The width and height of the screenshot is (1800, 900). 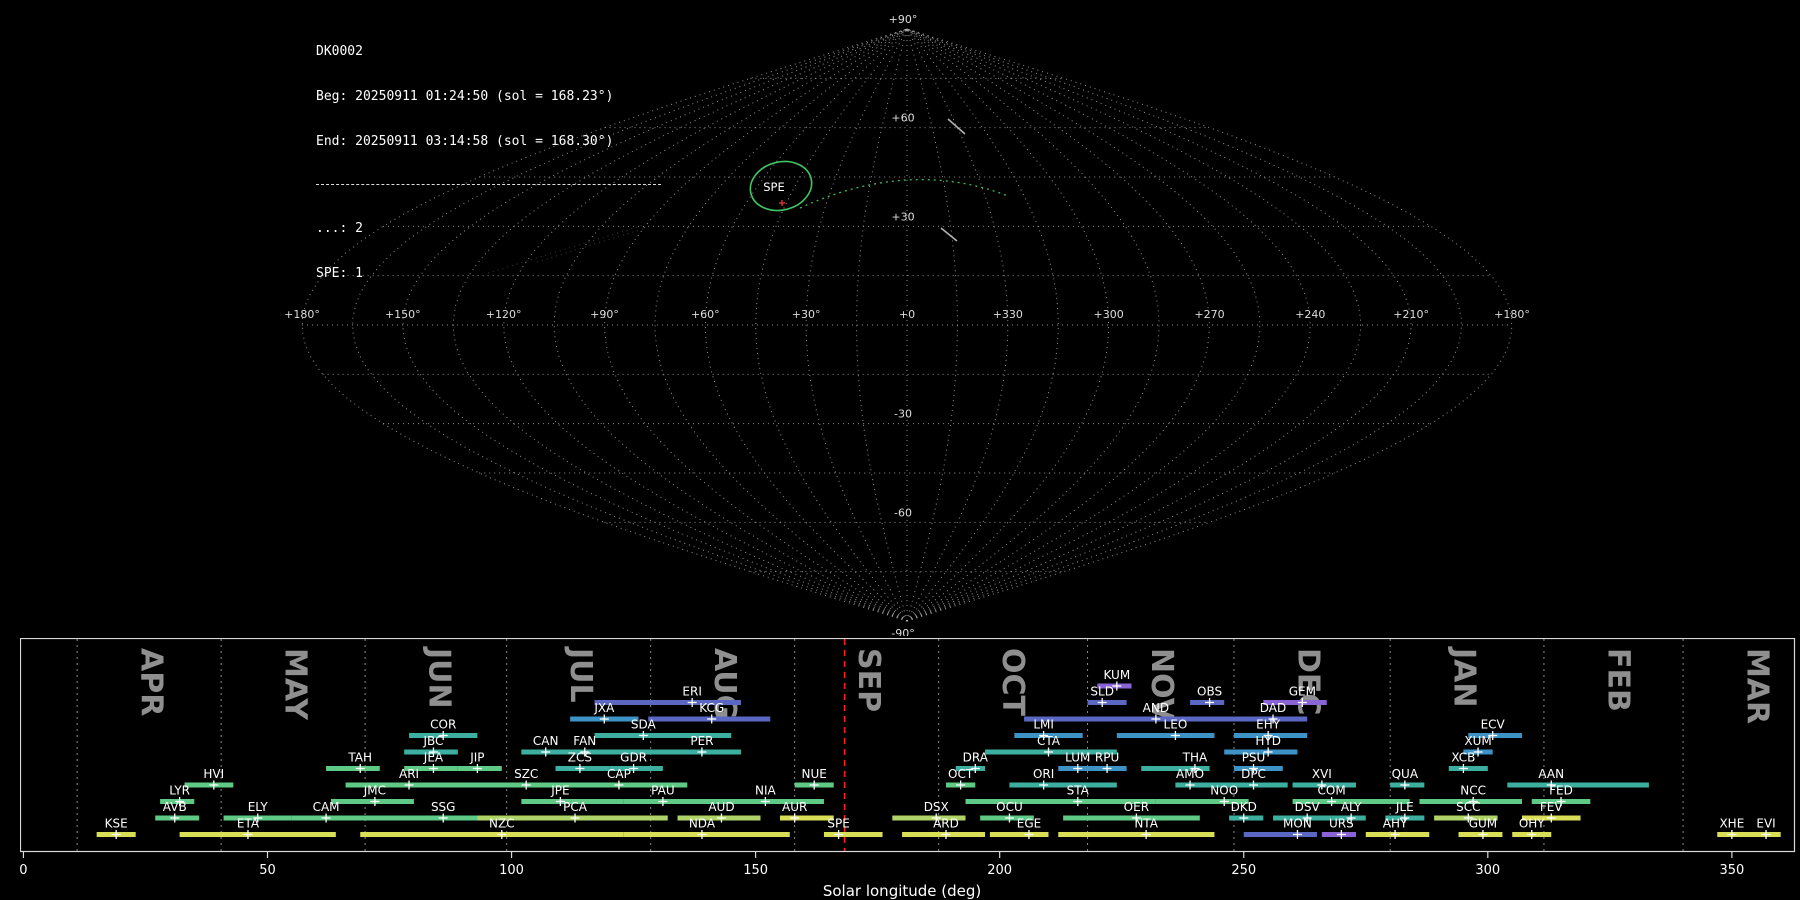 I want to click on shower-label-LEO: LEO, so click(x=1176, y=725).